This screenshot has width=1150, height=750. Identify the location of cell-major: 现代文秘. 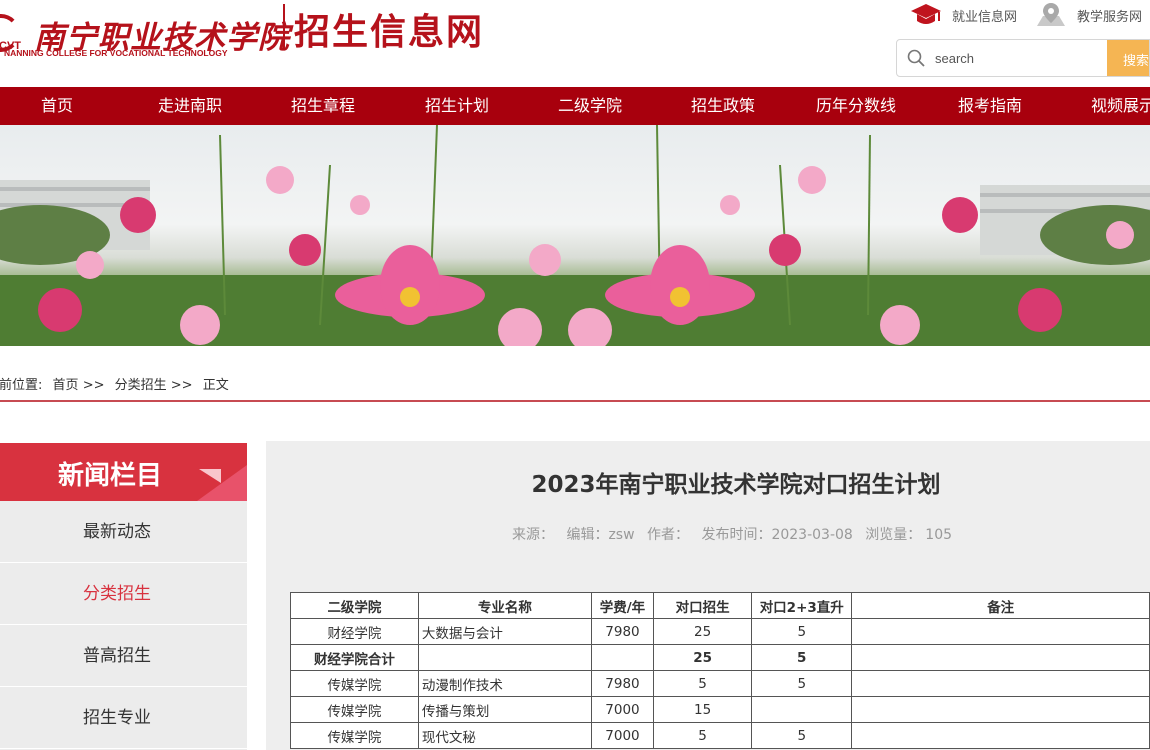
(504, 735).